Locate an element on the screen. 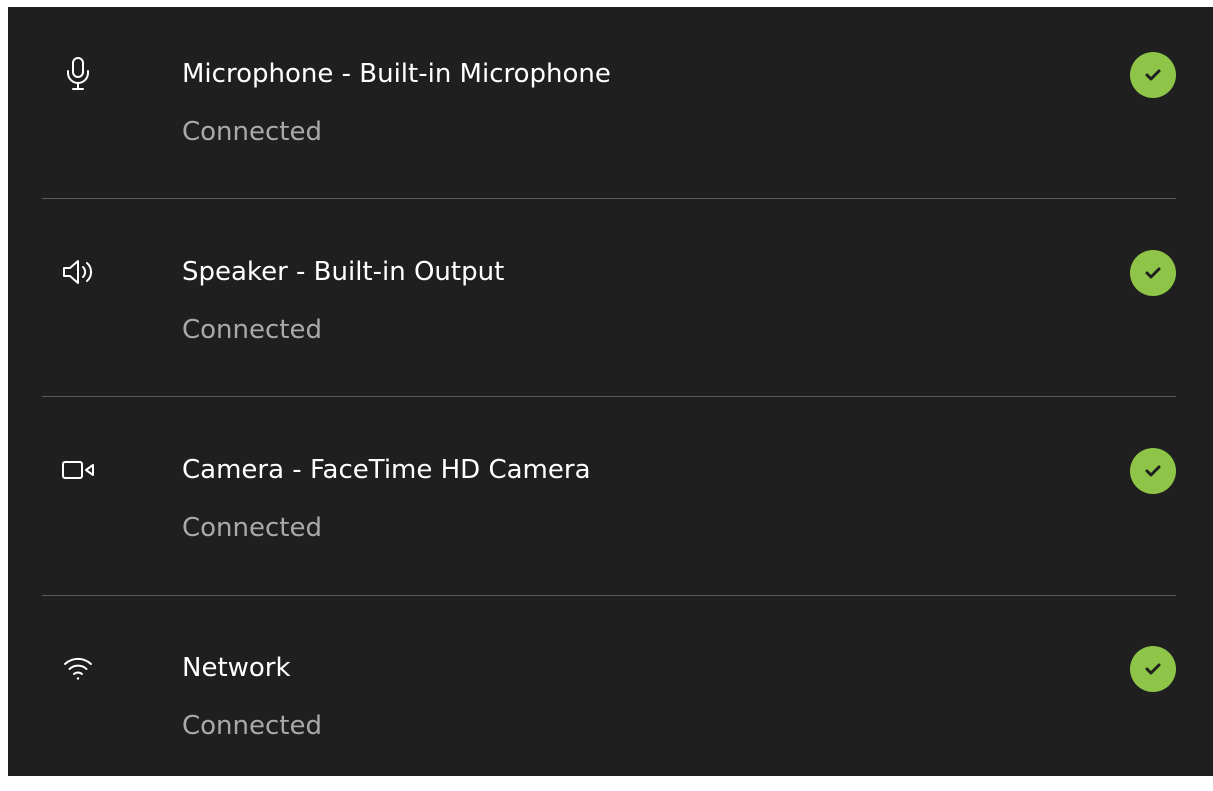  device-title: Microphone - Built-in Microphone is located at coordinates (396, 74).